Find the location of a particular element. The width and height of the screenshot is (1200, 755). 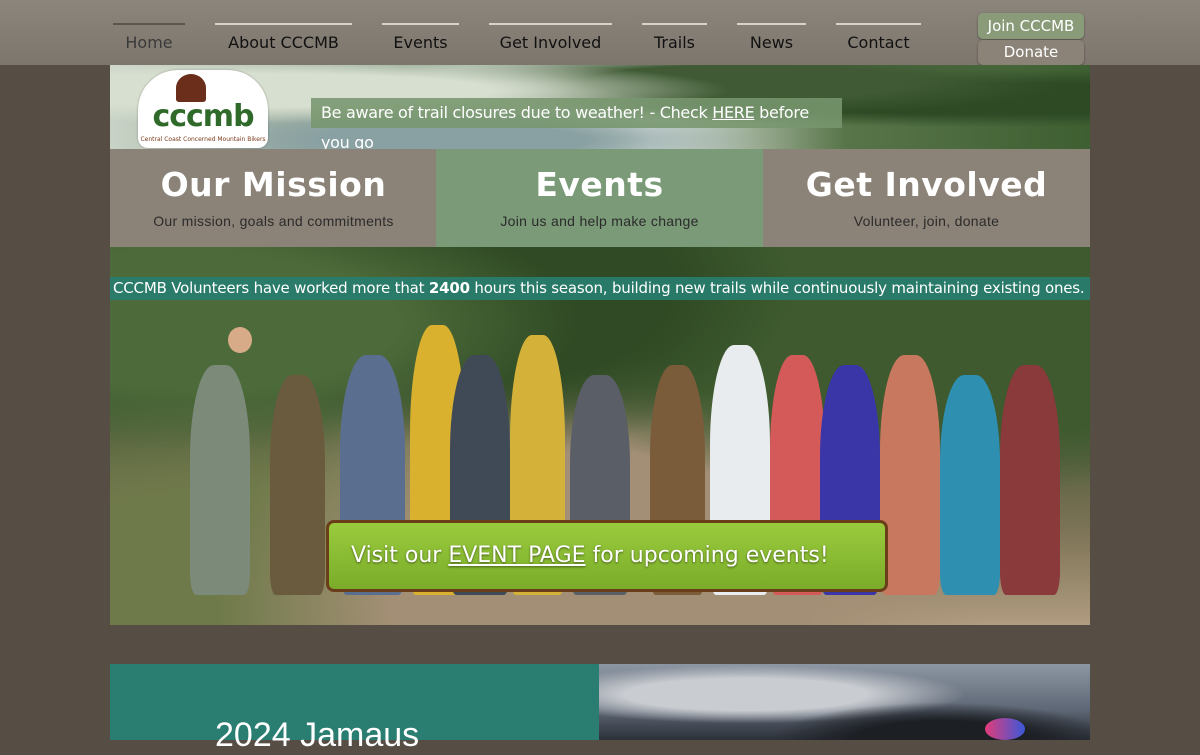

nav-home: Home is located at coordinates (149, 43).